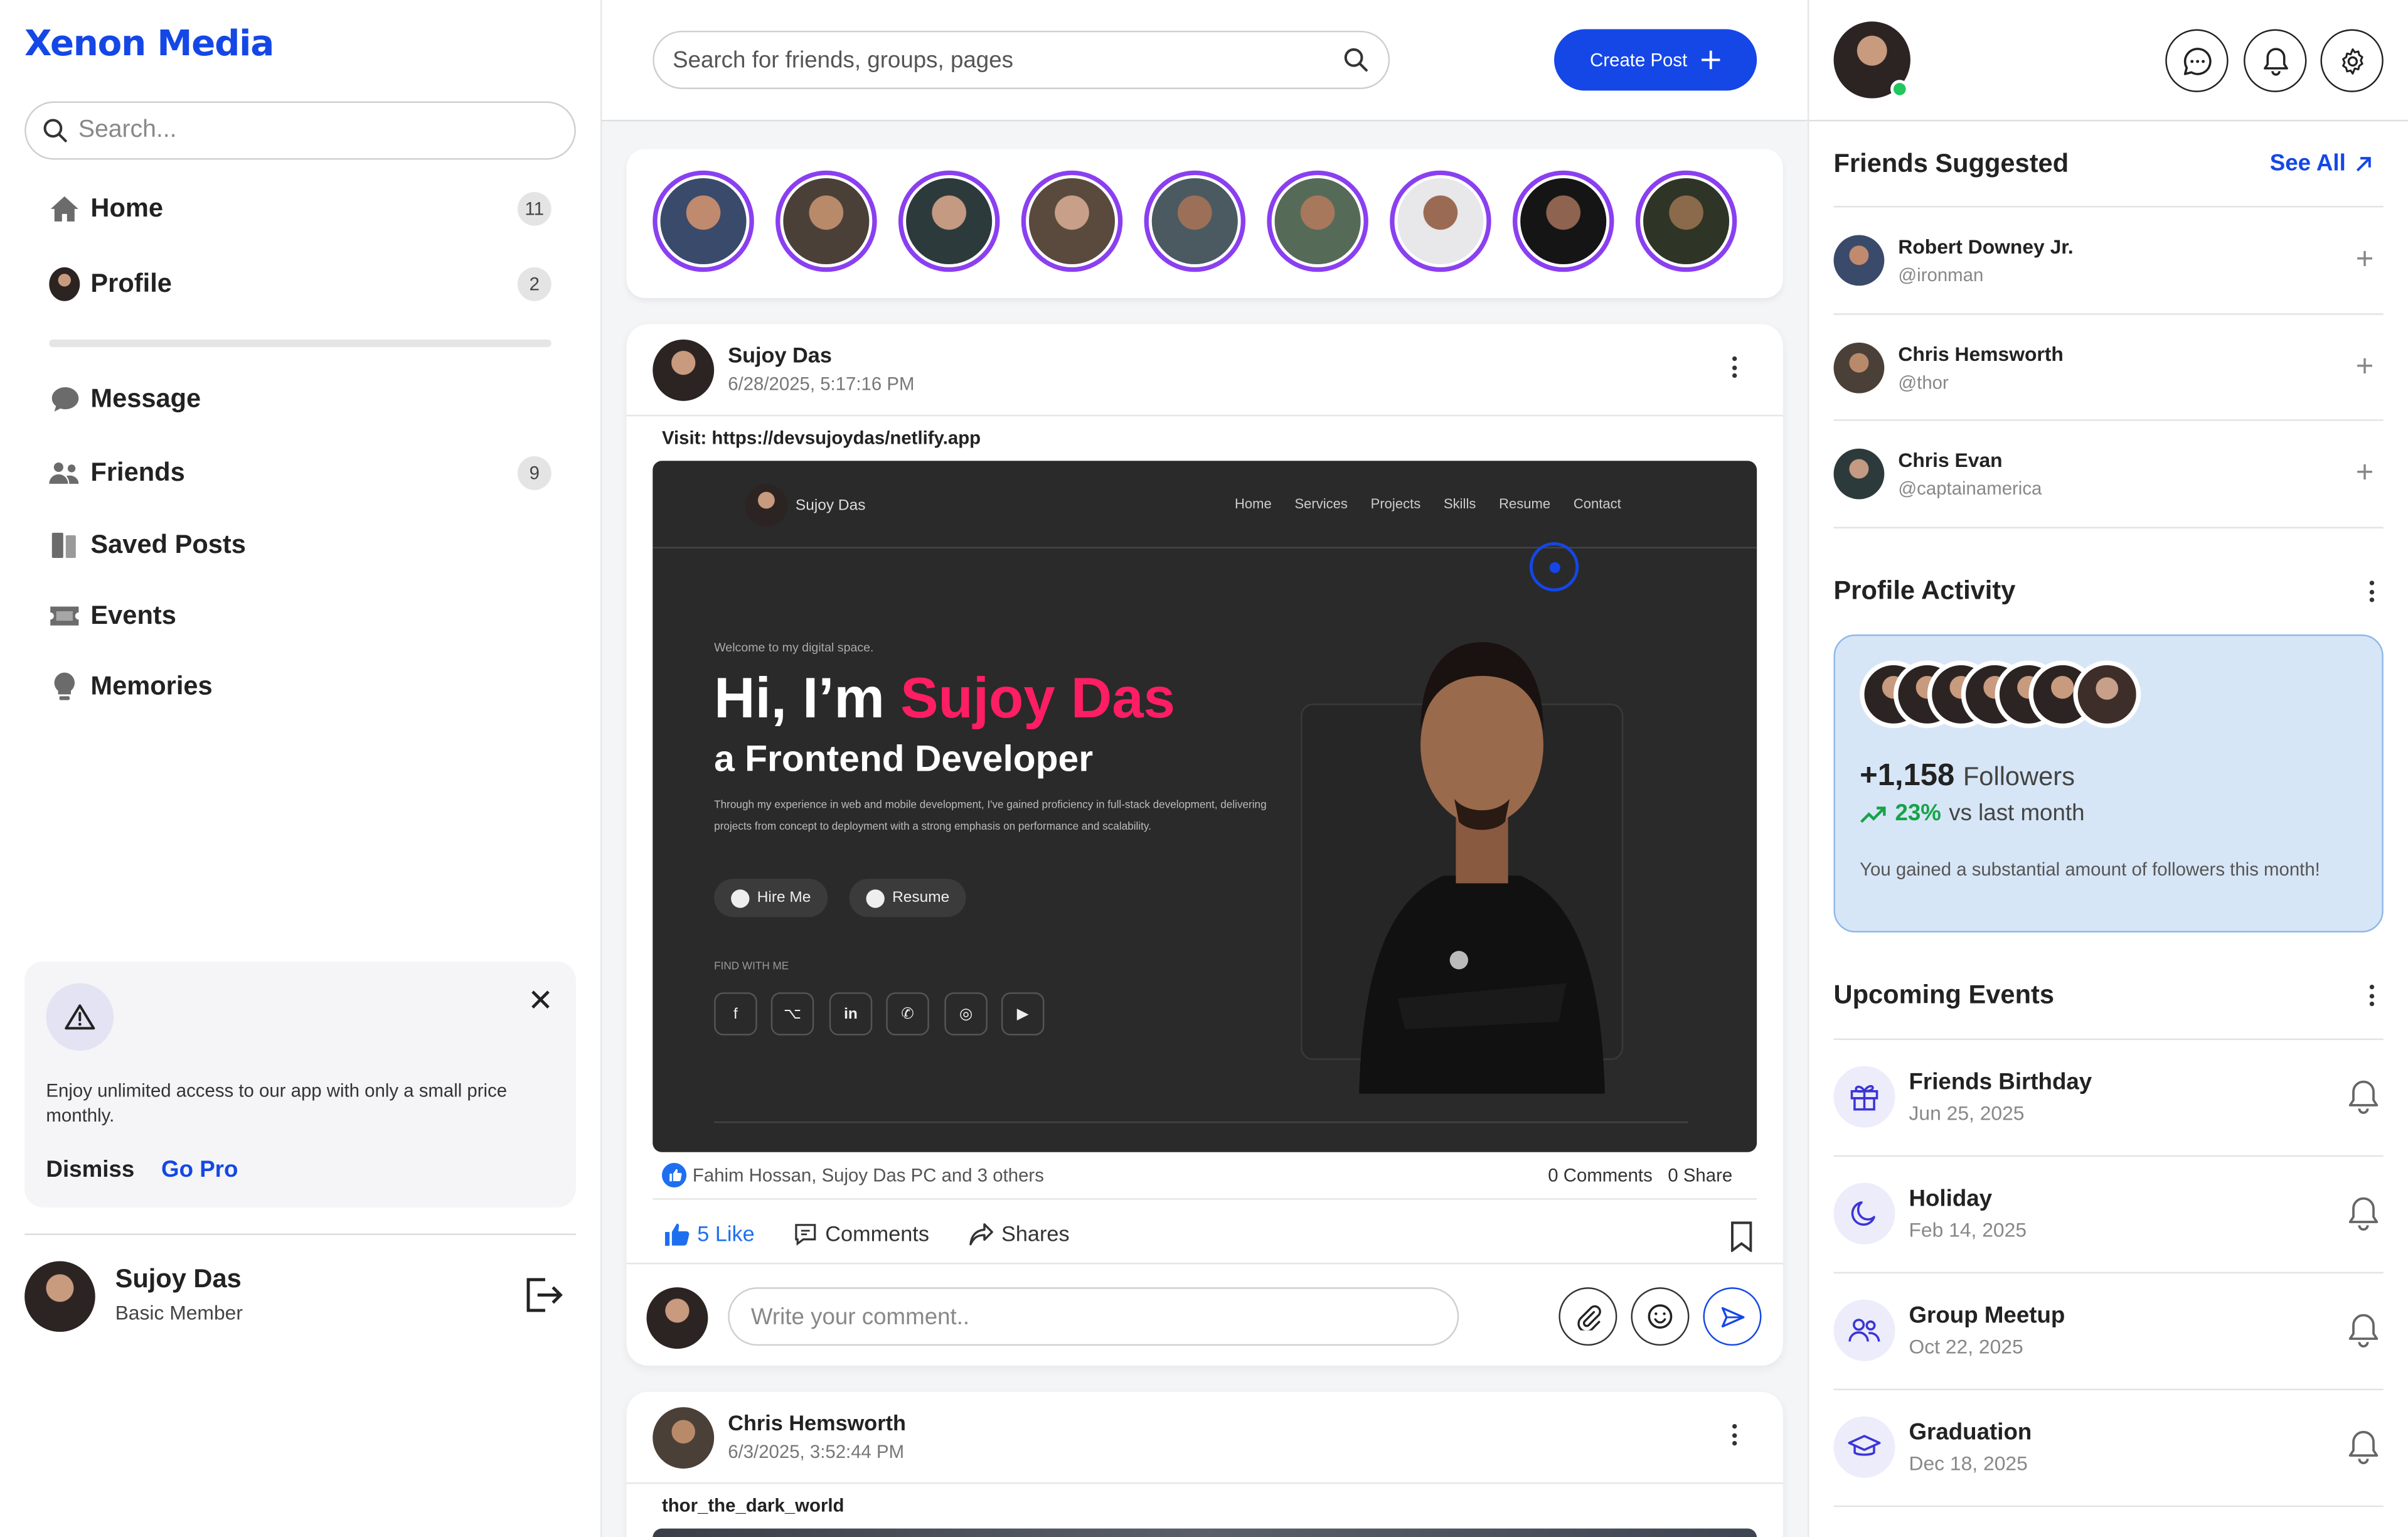 The height and width of the screenshot is (1537, 2408). What do you see at coordinates (817, 1422) in the screenshot?
I see `post-author: Chris Hemsworth` at bounding box center [817, 1422].